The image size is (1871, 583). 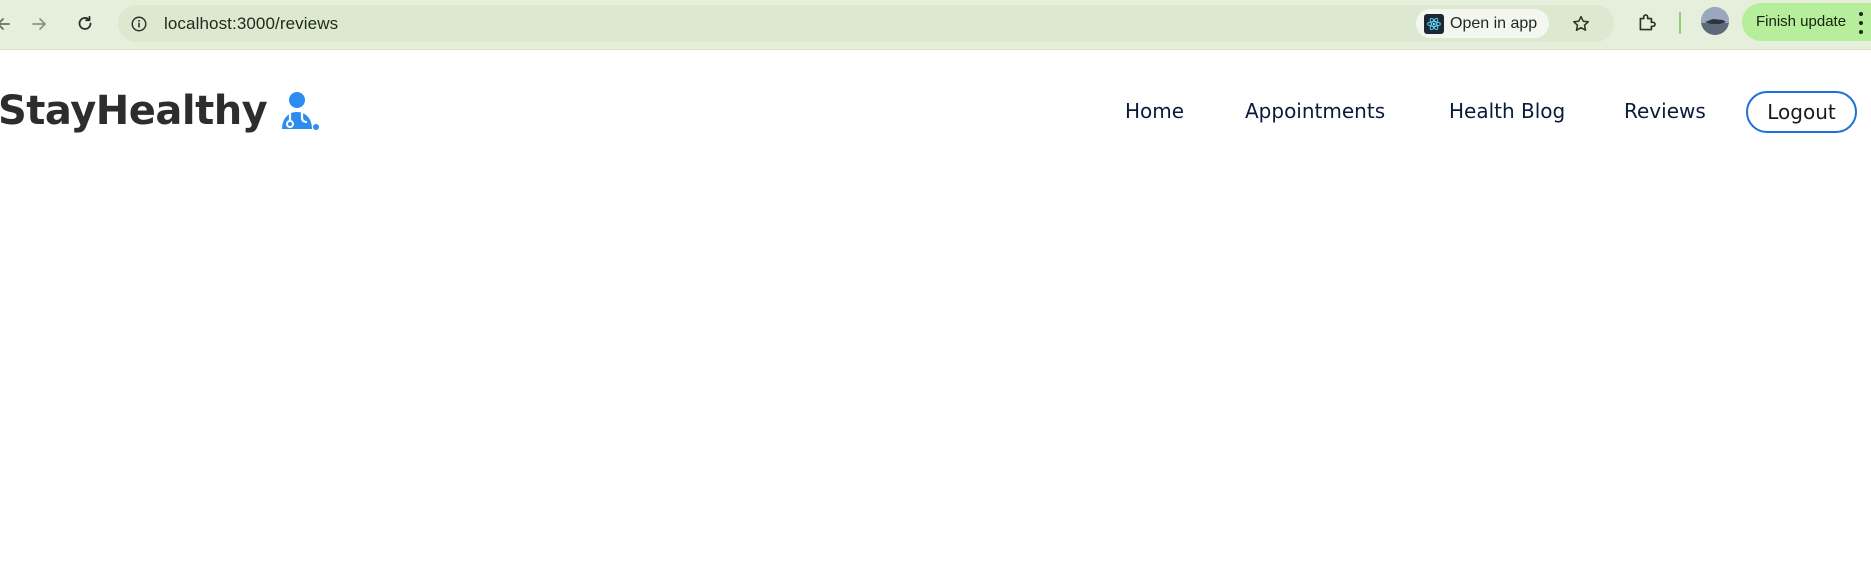 I want to click on react-app-icon, so click(x=1434, y=23).